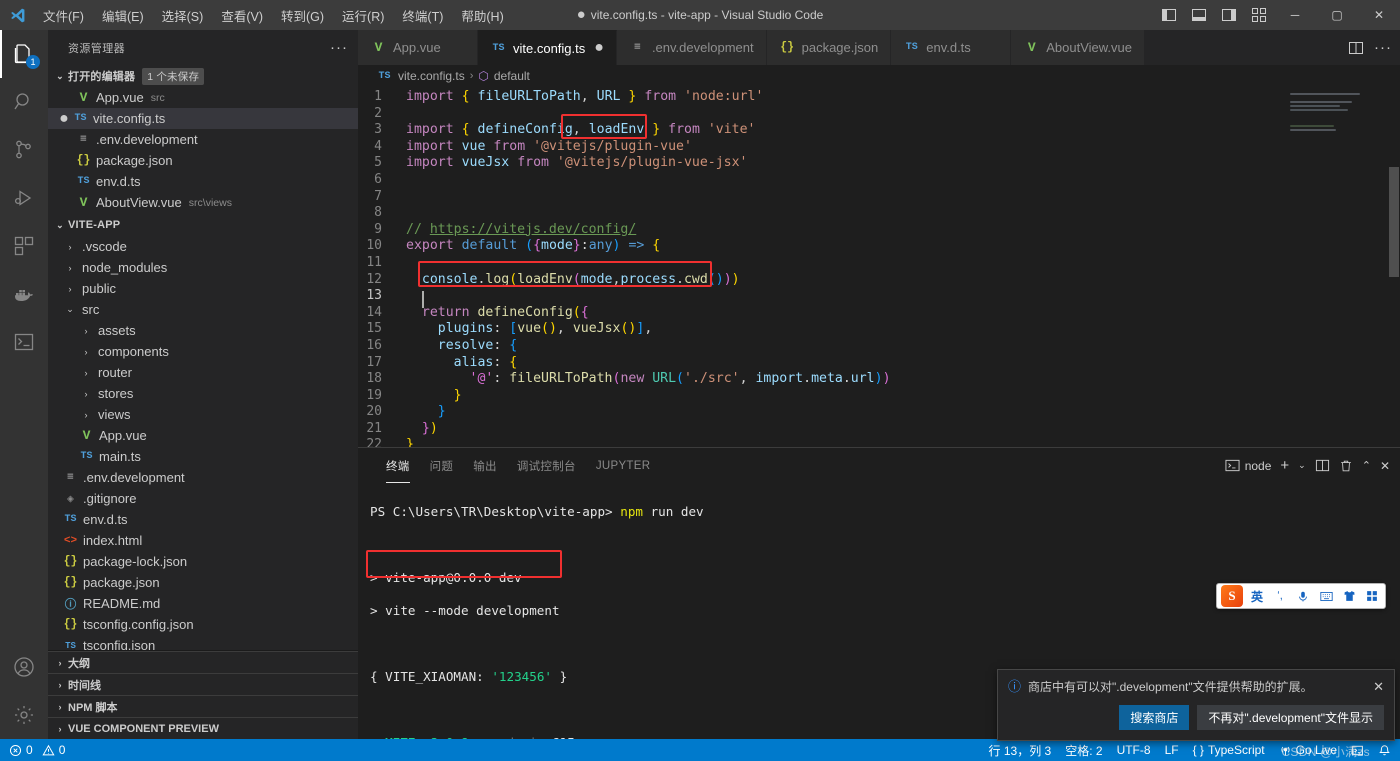 Image resolution: width=1400 pixels, height=761 pixels. I want to click on tree-file-package-json: {} package.json, so click(203, 582).